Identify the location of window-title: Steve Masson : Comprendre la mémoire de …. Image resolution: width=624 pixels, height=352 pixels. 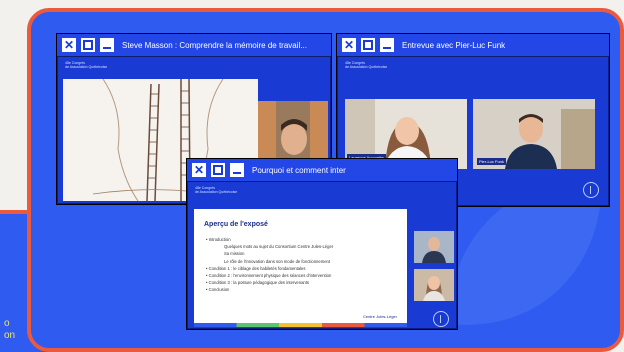
(214, 45).